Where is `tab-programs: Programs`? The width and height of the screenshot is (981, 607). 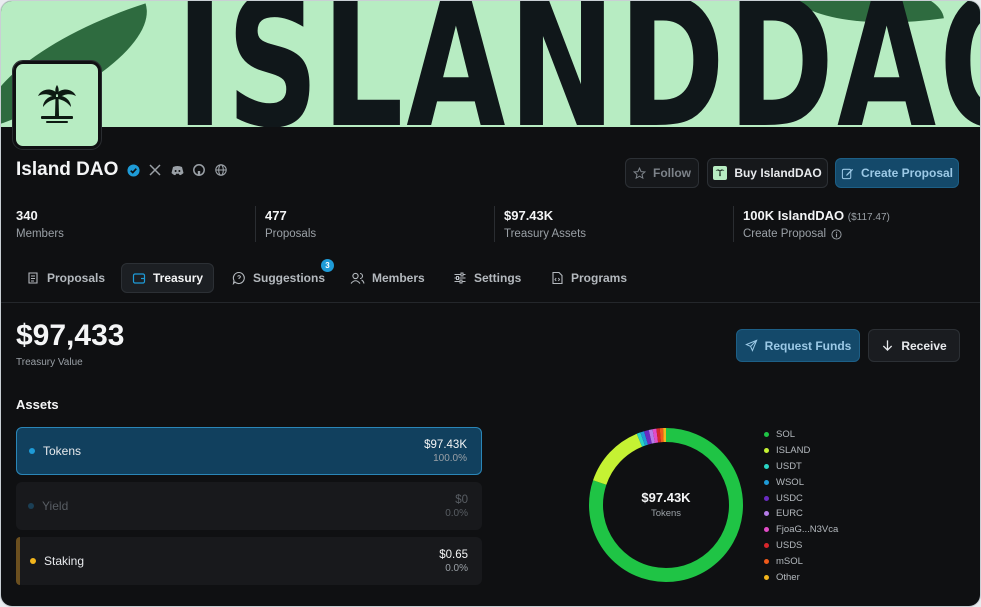
tab-programs: Programs is located at coordinates (588, 278).